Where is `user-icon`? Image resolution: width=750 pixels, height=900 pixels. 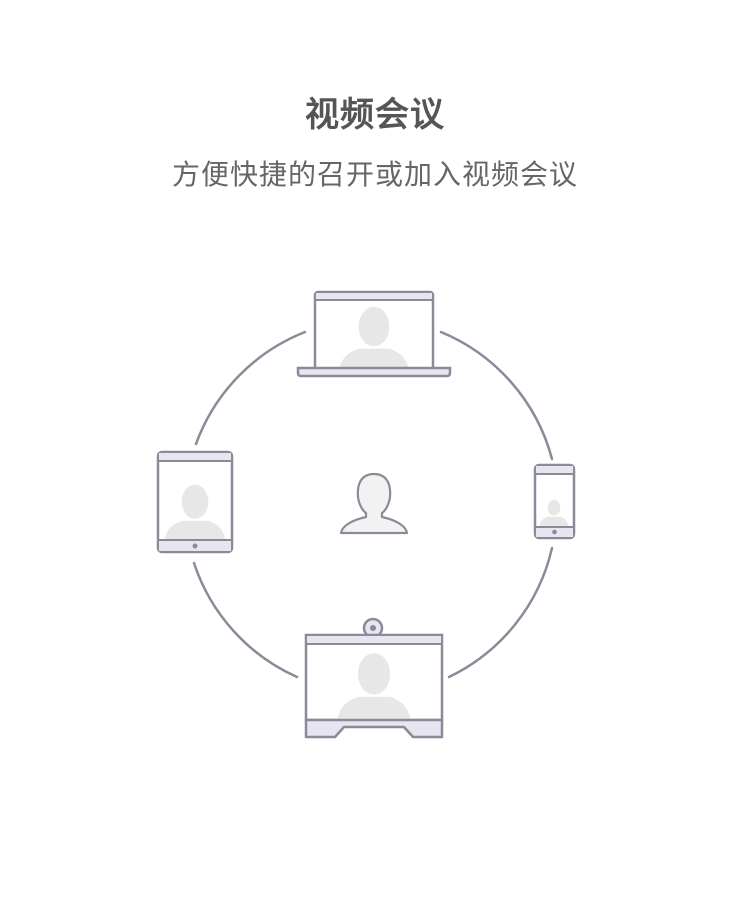
user-icon is located at coordinates (374, 503).